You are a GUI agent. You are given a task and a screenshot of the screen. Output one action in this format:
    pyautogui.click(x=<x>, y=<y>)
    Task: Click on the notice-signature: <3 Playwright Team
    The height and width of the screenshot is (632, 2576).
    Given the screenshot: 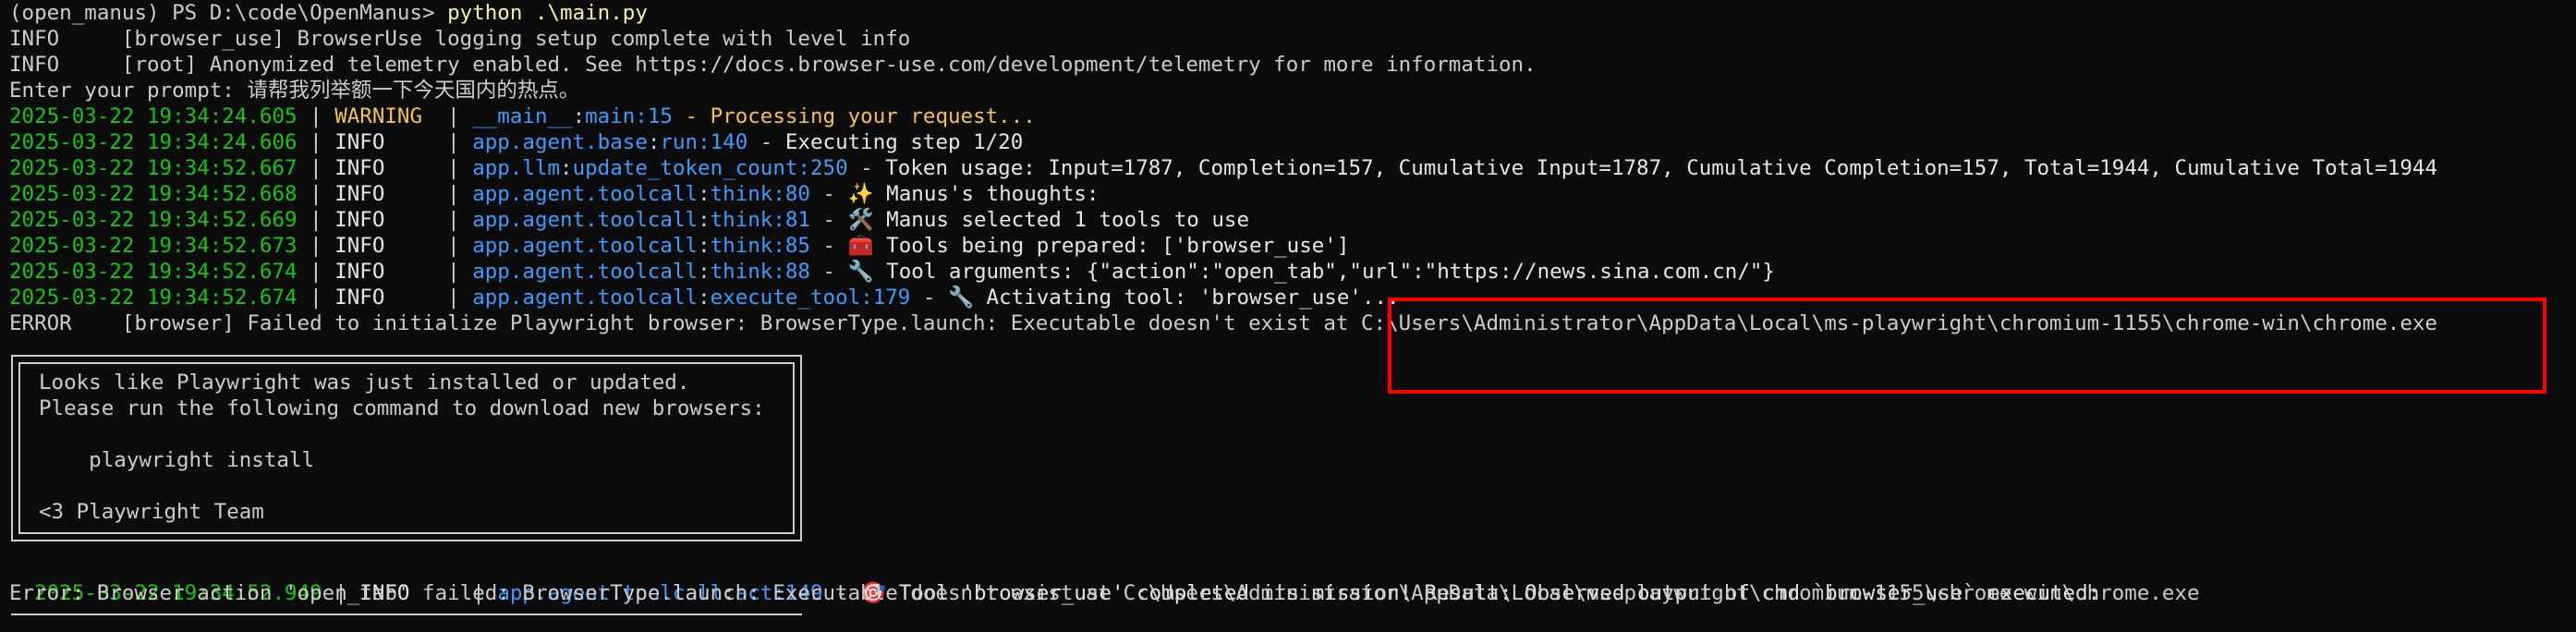 What is the action you would take?
    pyautogui.click(x=151, y=512)
    